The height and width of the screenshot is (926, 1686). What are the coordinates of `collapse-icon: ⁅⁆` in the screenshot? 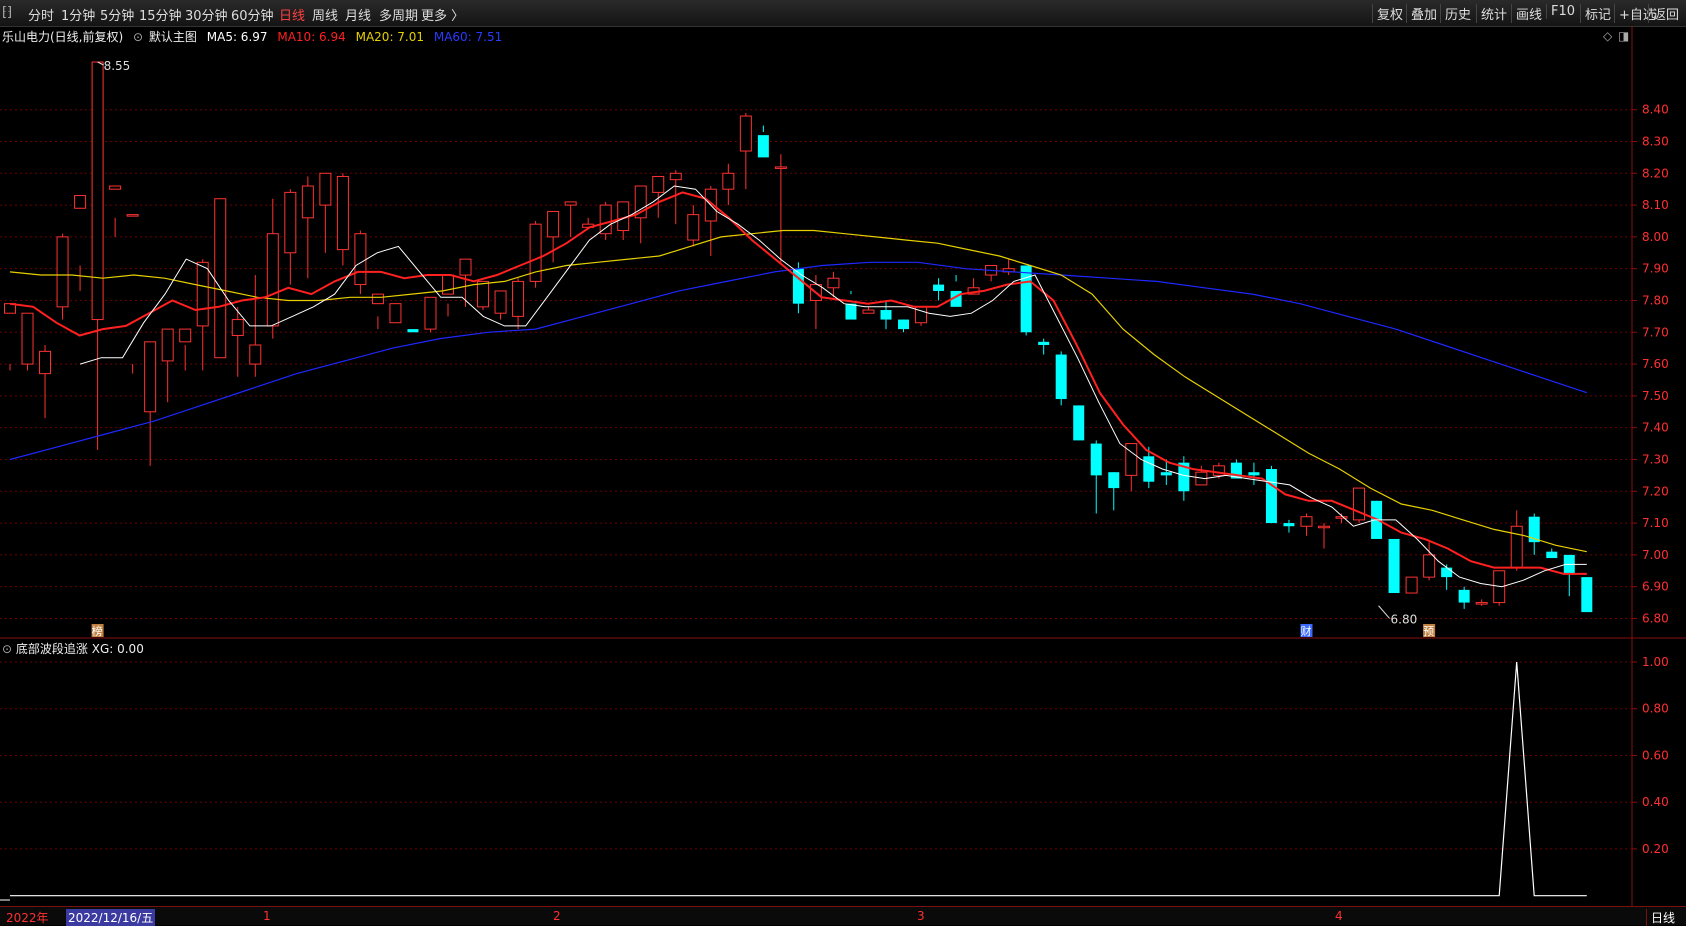 It's located at (7, 12).